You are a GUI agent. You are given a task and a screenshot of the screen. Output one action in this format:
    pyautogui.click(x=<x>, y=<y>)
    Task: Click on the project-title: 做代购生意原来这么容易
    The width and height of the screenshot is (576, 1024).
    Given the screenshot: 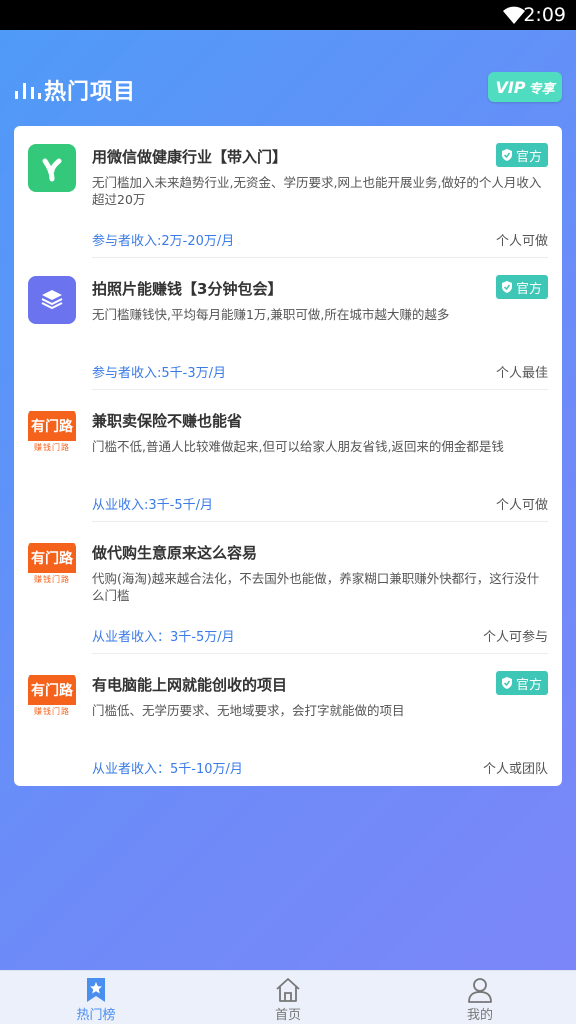 What is the action you would take?
    pyautogui.click(x=175, y=553)
    